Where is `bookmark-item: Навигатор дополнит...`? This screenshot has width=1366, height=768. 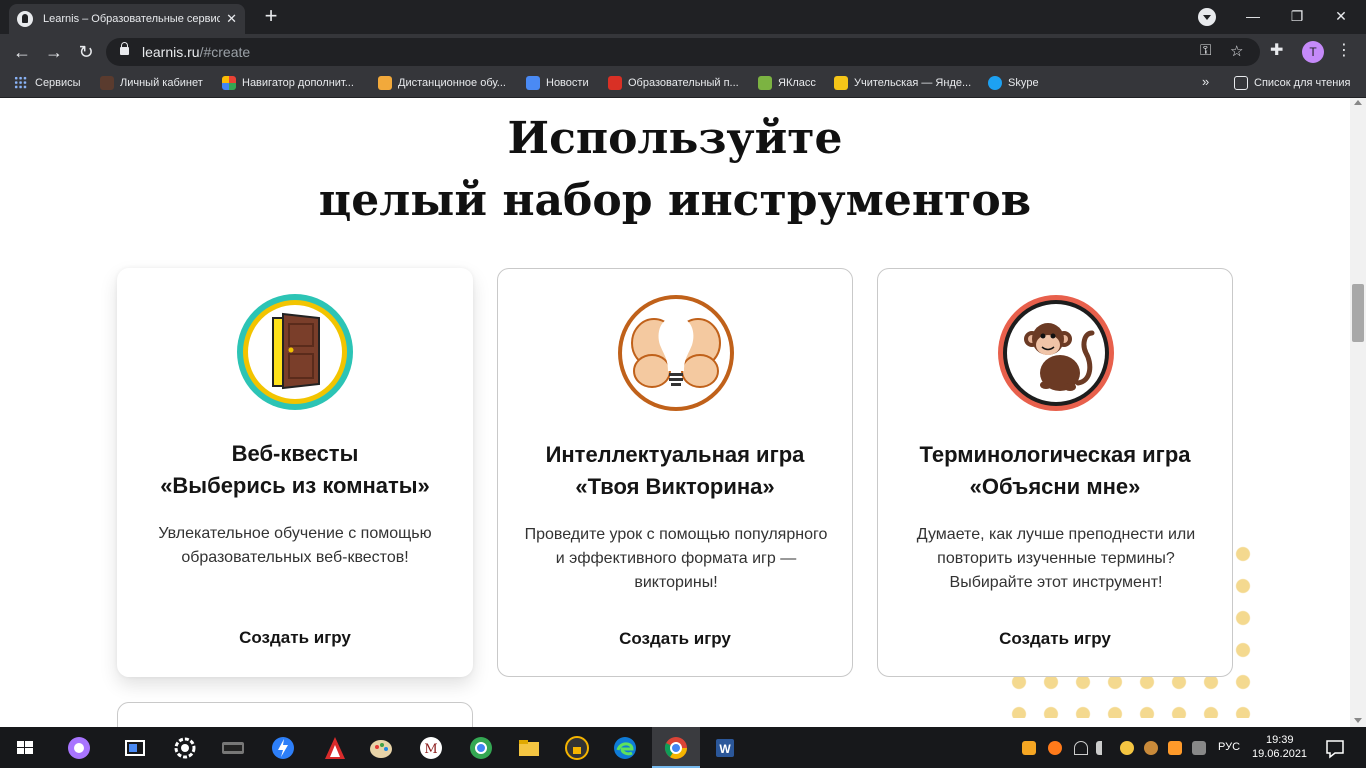 bookmark-item: Навигатор дополнит... is located at coordinates (288, 83).